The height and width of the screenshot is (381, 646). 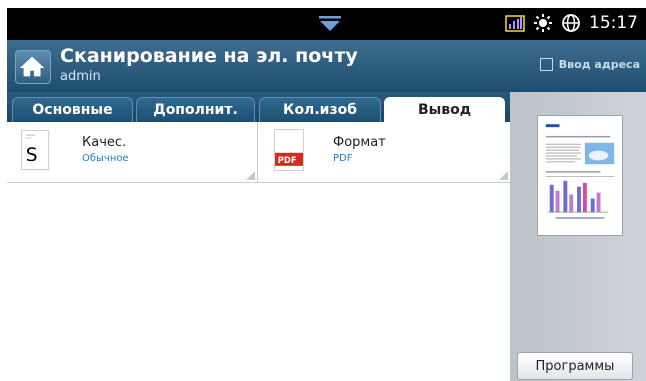 I want to click on address-input-button: Ввод адреса, so click(x=589, y=64).